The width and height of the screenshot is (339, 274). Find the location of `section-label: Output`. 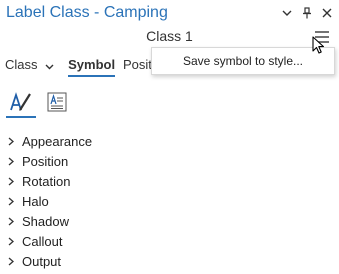

section-label: Output is located at coordinates (42, 261).